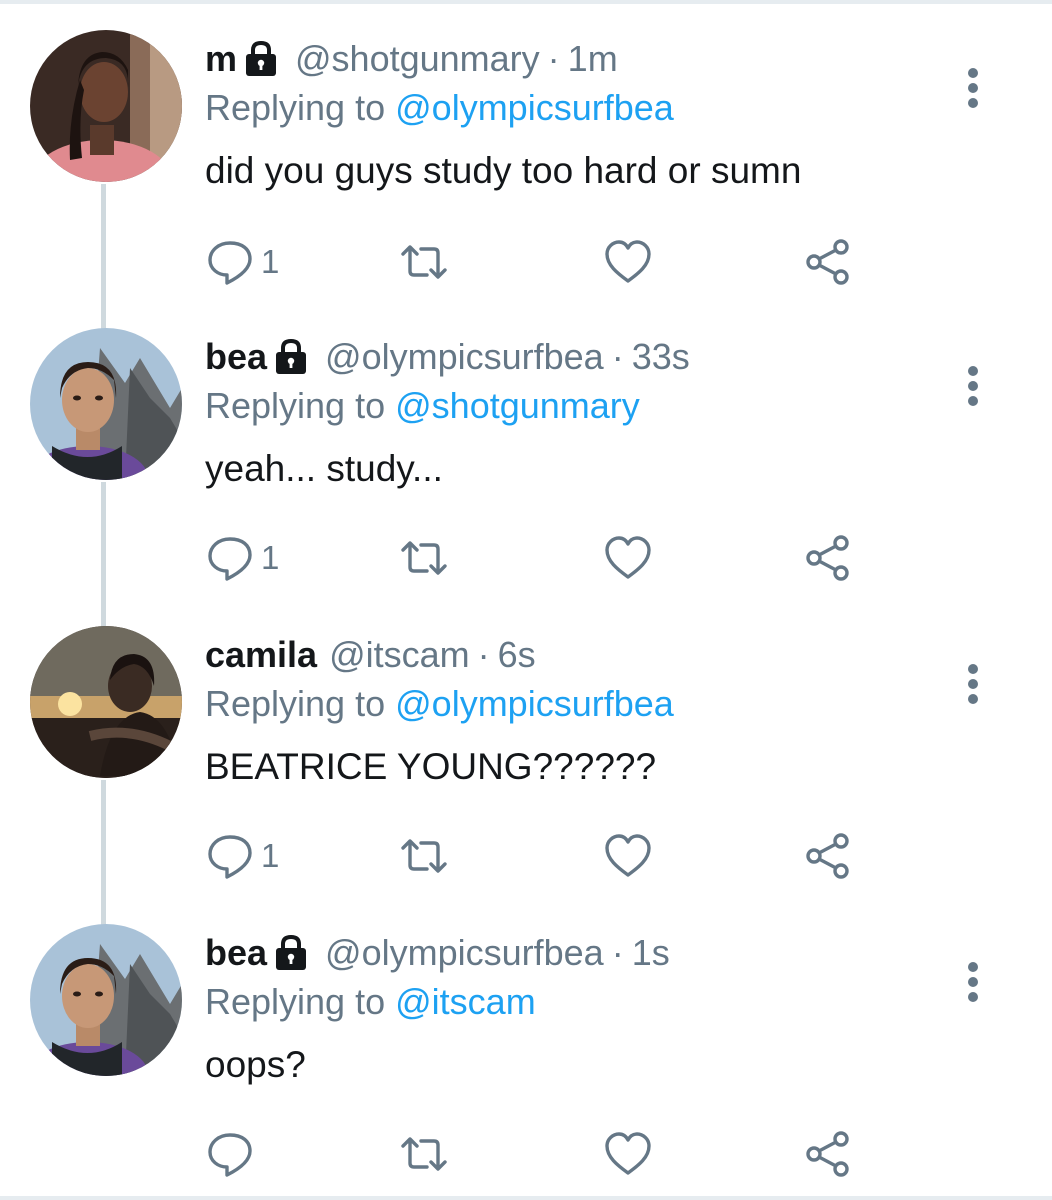 The image size is (1052, 1200). I want to click on tweet-actions, so click(545, 1154).